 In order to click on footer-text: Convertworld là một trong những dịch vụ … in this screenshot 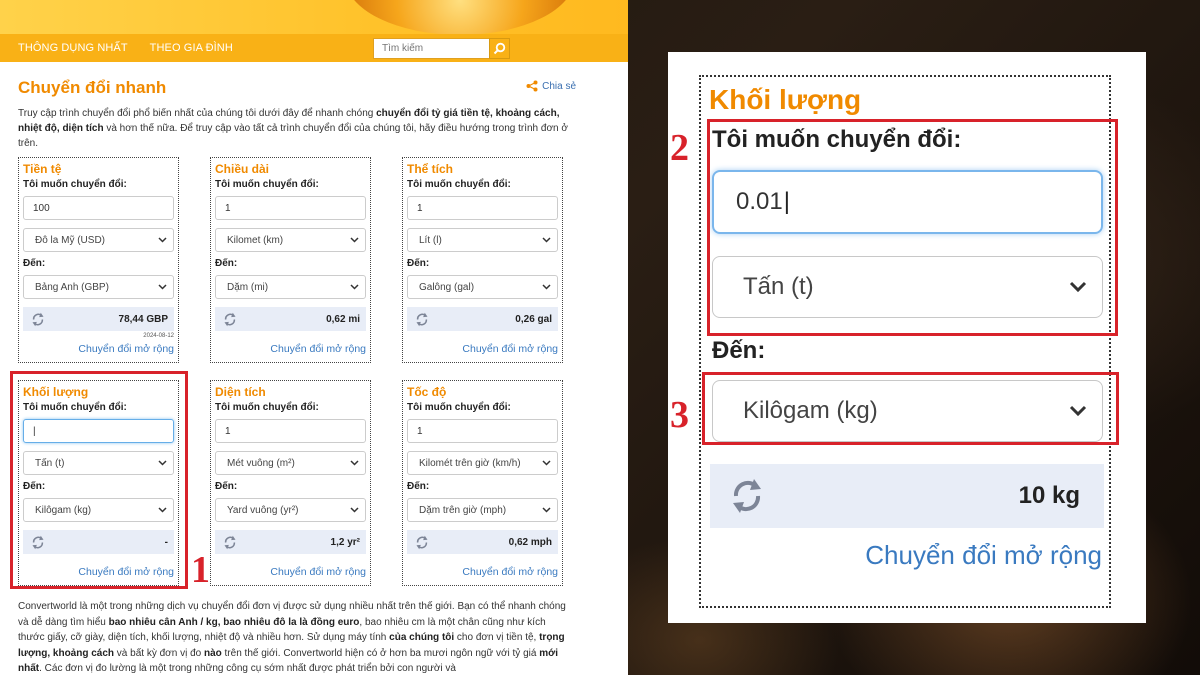, I will do `click(293, 637)`.